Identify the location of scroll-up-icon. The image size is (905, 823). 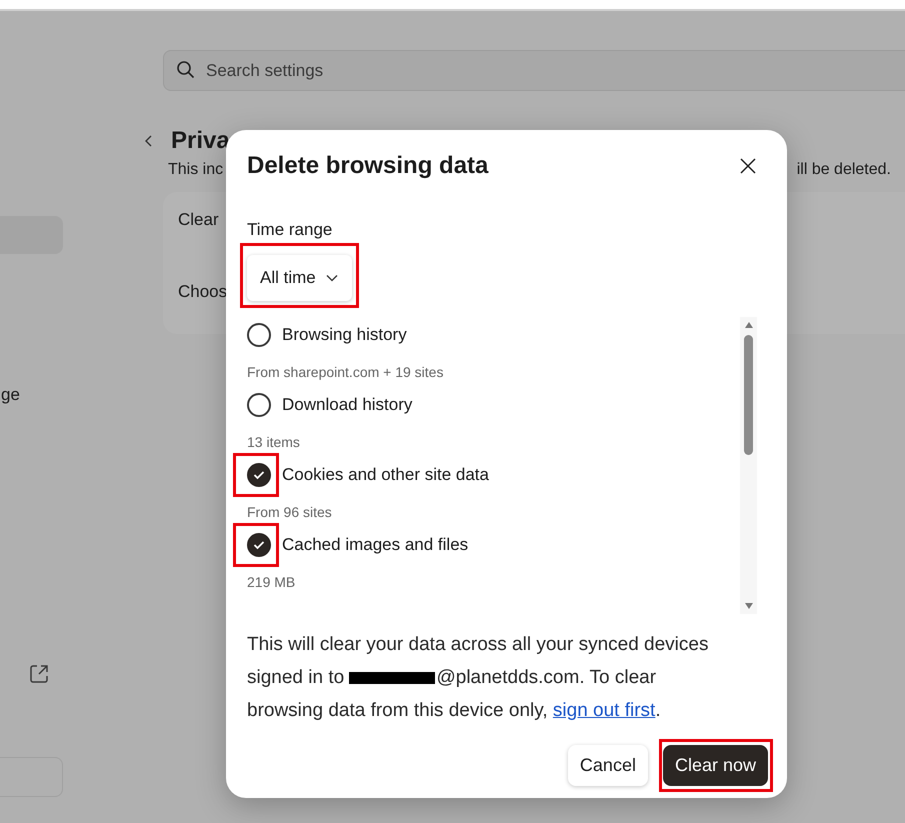
(749, 325).